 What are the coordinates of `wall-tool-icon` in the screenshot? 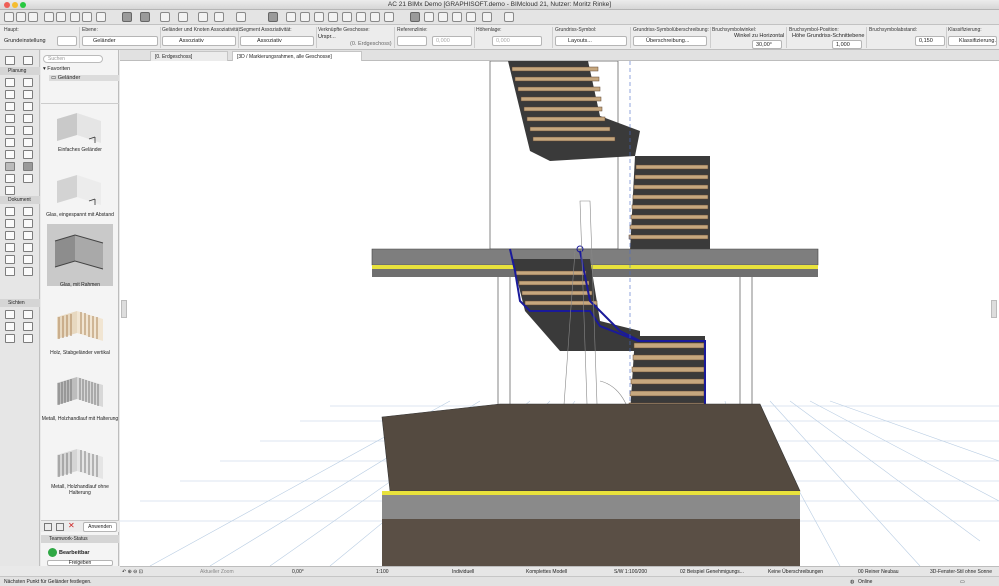 It's located at (10, 82).